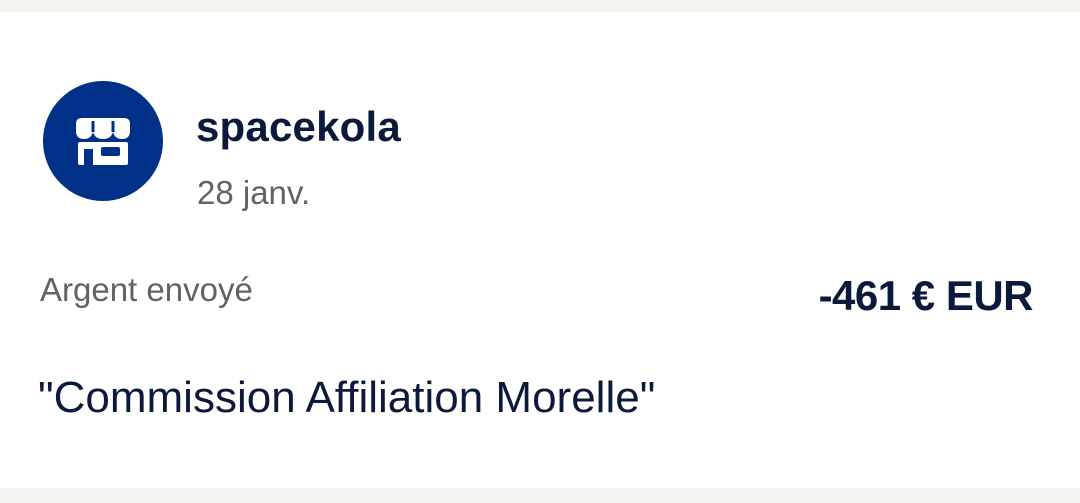  Describe the element at coordinates (254, 192) in the screenshot. I see `transaction-date: 28 janv.` at that location.